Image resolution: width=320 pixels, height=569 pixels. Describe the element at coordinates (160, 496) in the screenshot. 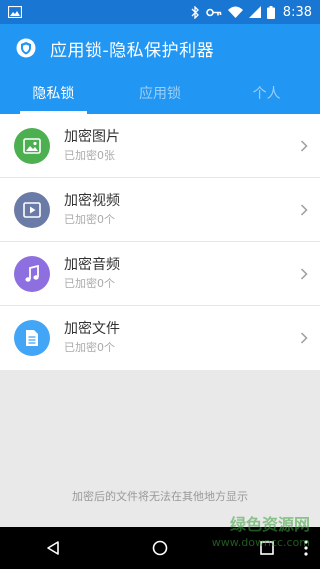

I see `footer-note: 加密后的文件将无法在其他地方显示` at that location.